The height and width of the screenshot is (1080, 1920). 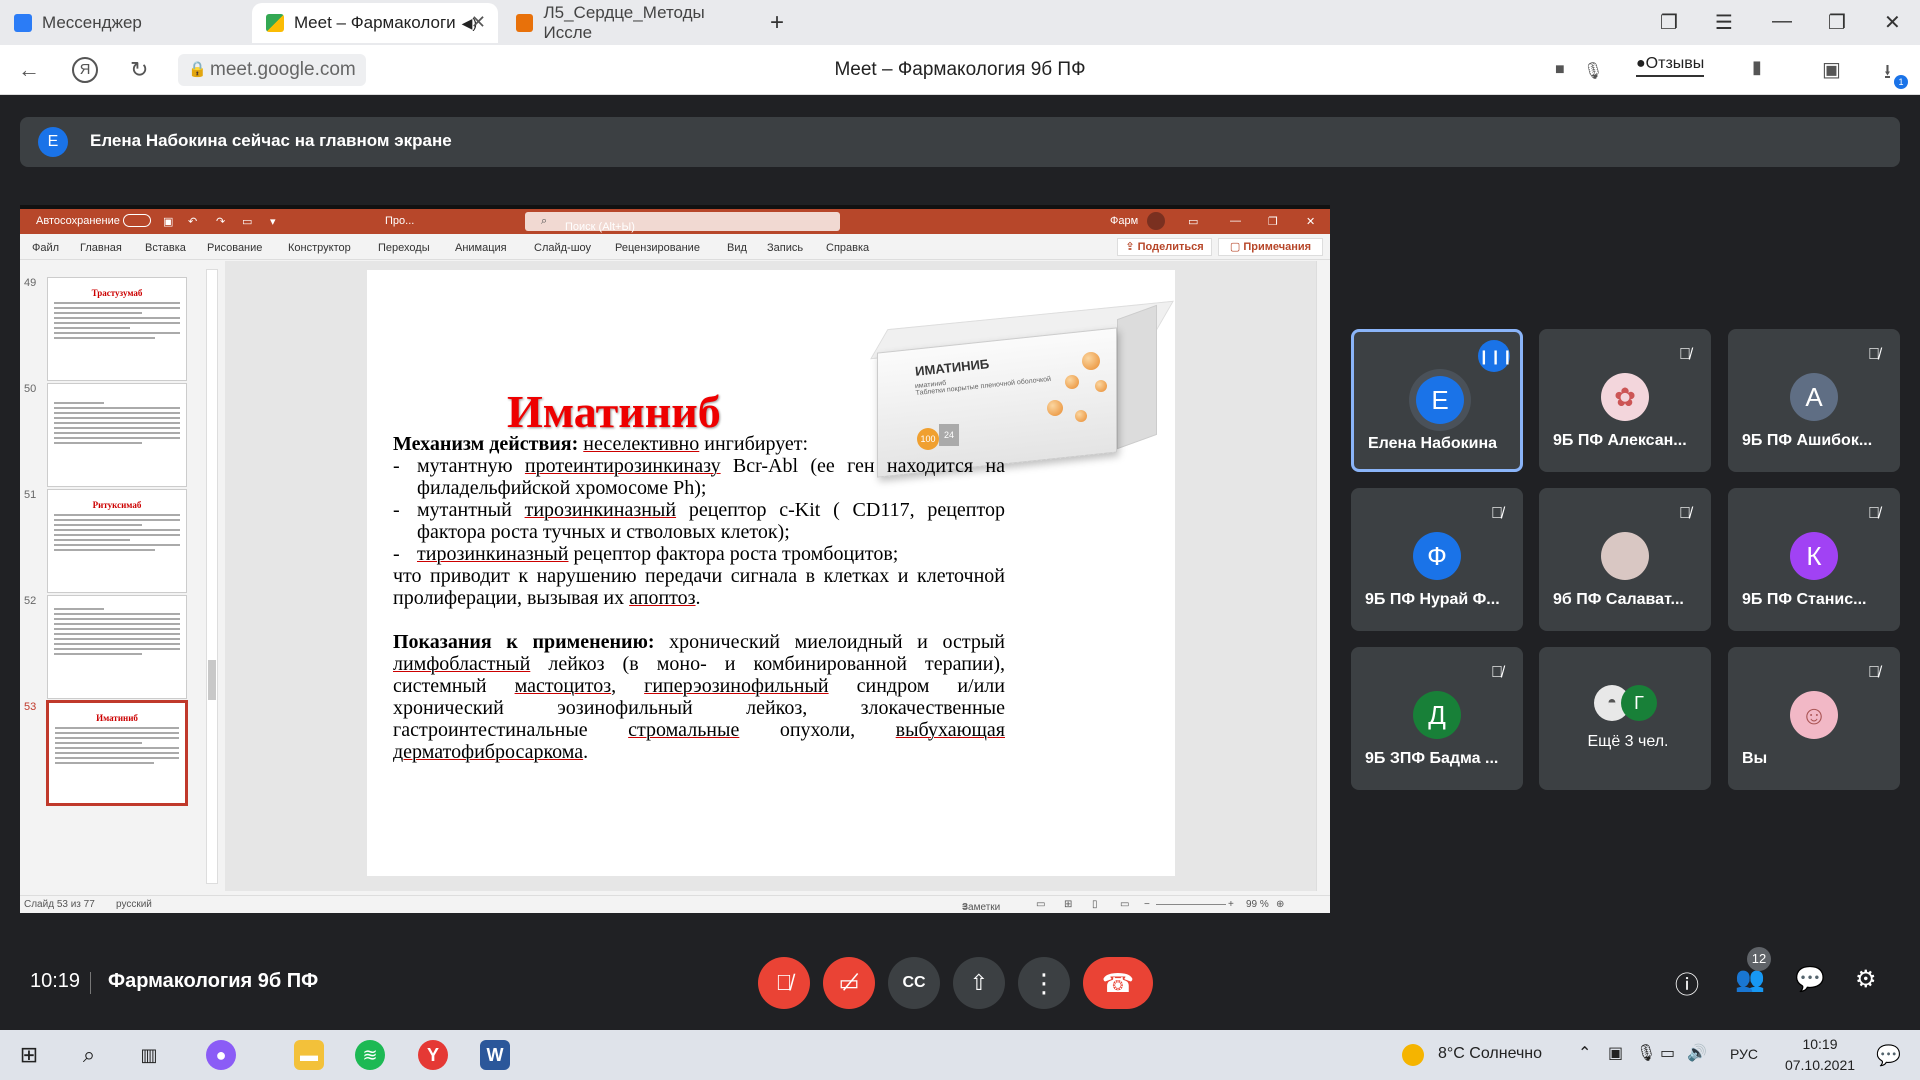 What do you see at coordinates (785, 248) in the screenshot?
I see `menu-record: Запись` at bounding box center [785, 248].